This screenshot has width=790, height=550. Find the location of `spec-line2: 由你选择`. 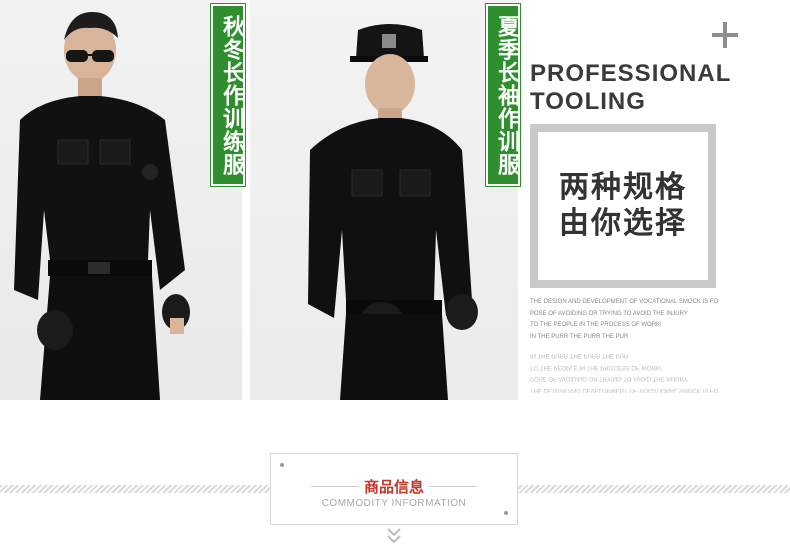

spec-line2: 由你选择 is located at coordinates (623, 223).